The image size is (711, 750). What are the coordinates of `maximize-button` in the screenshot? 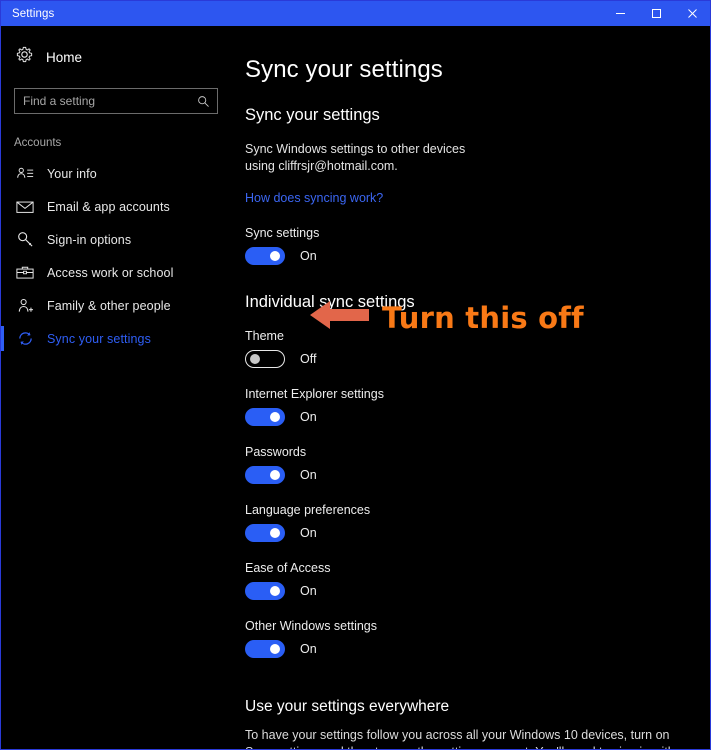 It's located at (656, 13).